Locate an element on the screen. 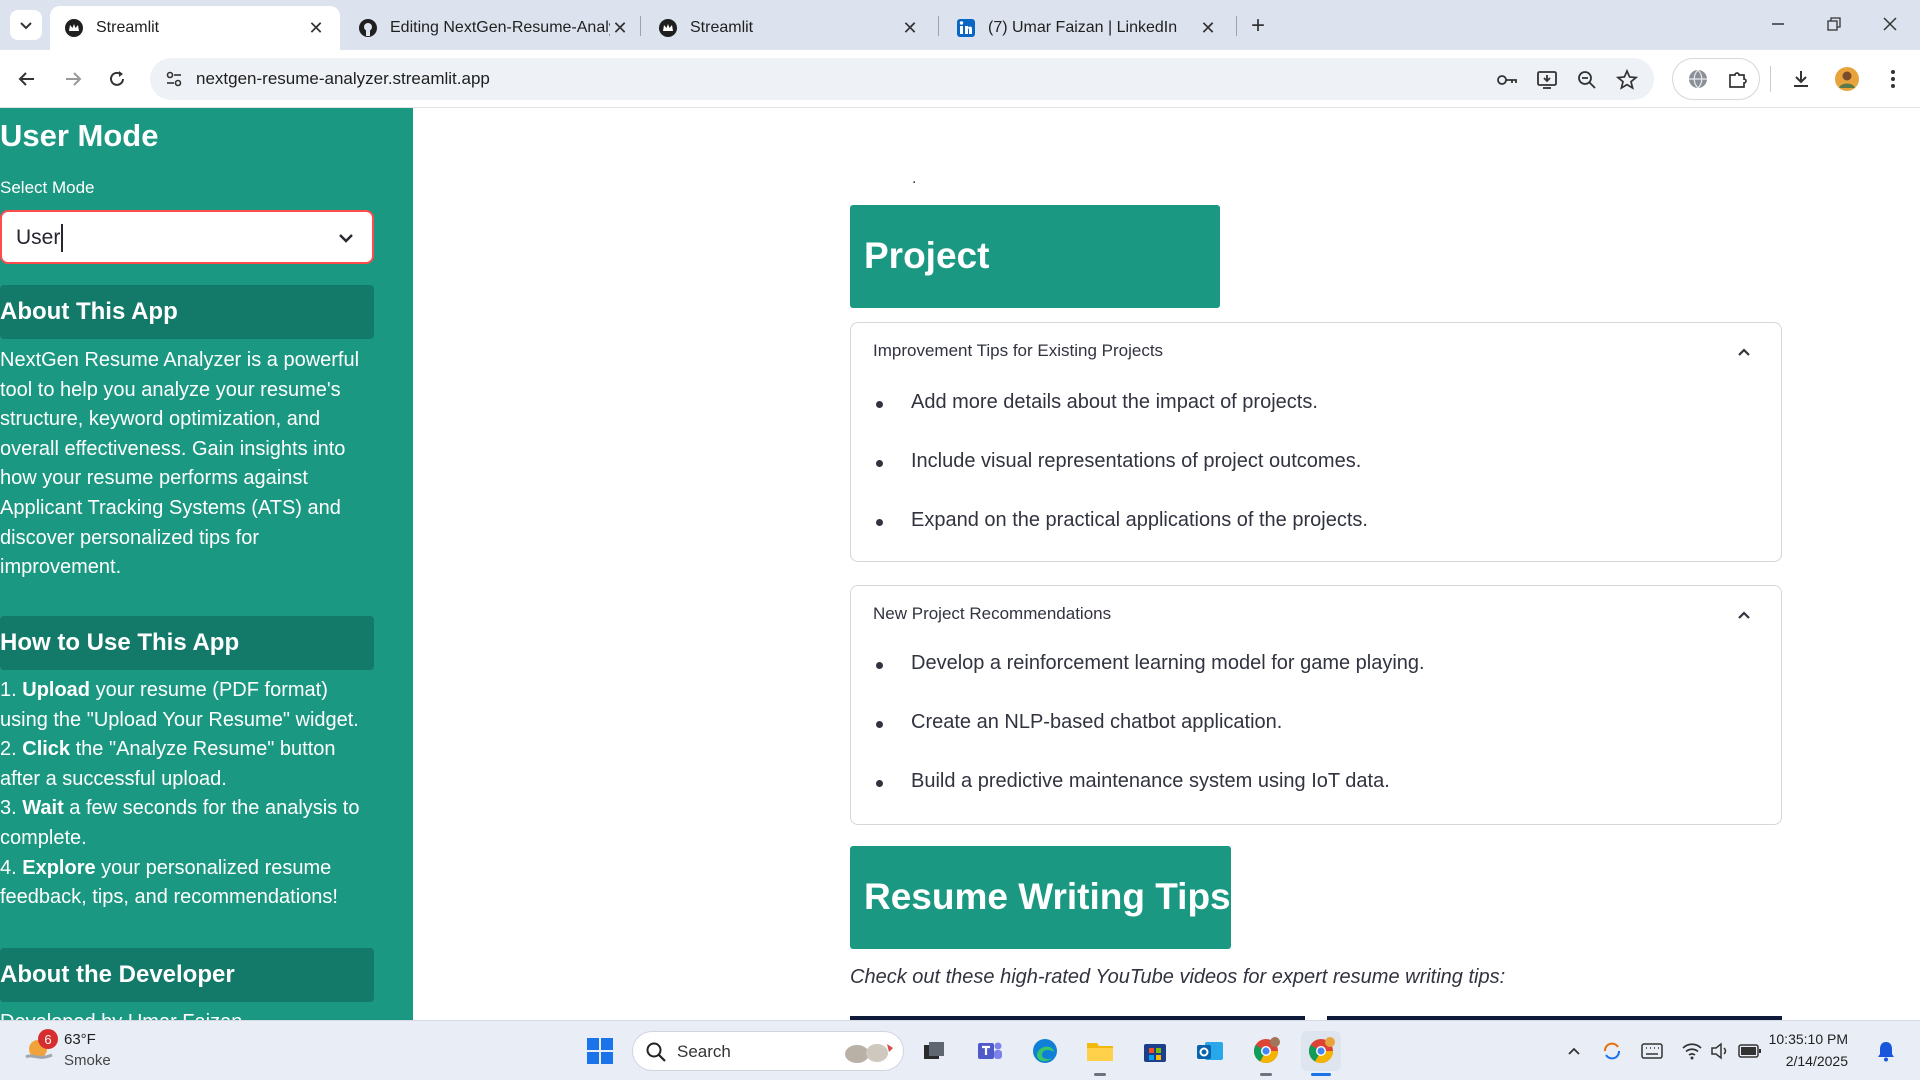 This screenshot has height=1080, width=1920. puzzle-extensions-icon is located at coordinates (1738, 79).